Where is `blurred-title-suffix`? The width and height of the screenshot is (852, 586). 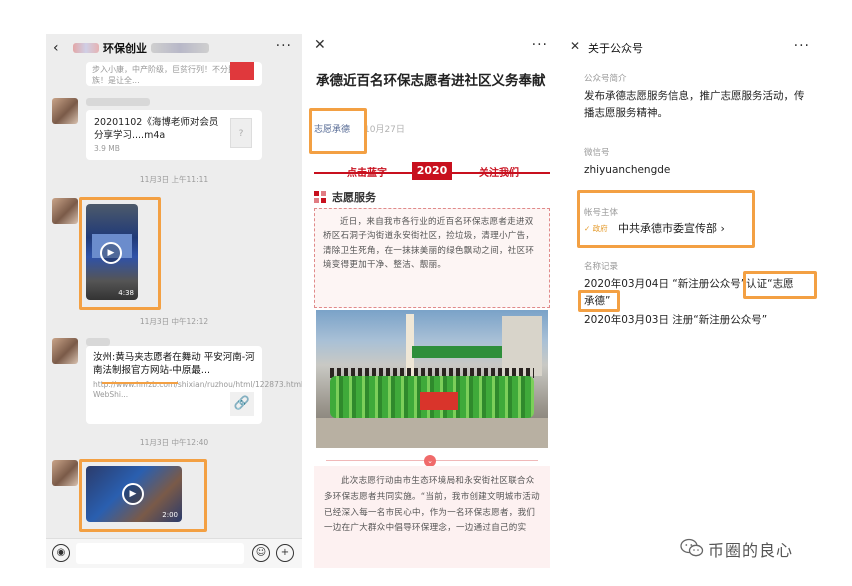
blurred-title-suffix is located at coordinates (180, 48).